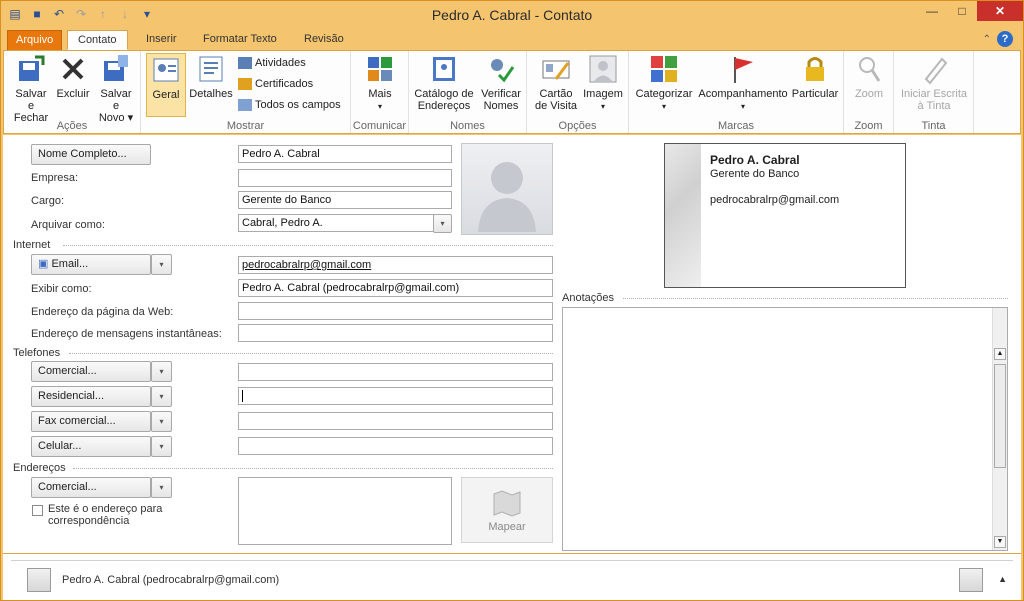  What do you see at coordinates (345, 511) in the screenshot?
I see `address-field` at bounding box center [345, 511].